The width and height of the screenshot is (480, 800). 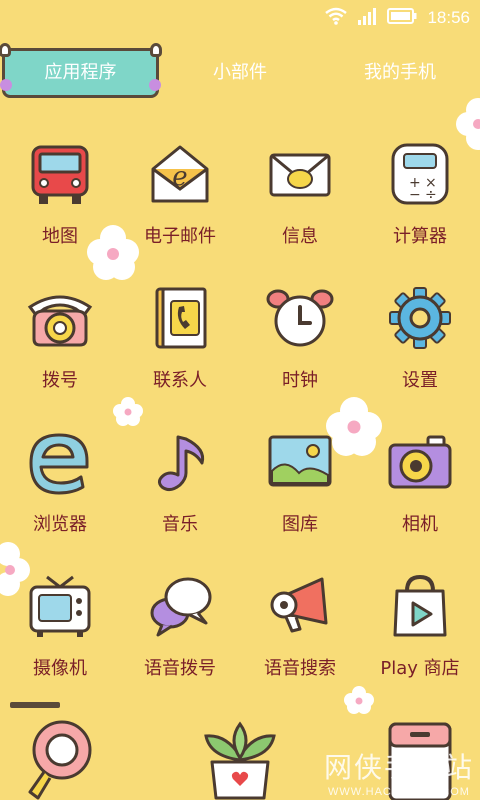 I want to click on app-label: Play 商店, so click(x=420, y=668).